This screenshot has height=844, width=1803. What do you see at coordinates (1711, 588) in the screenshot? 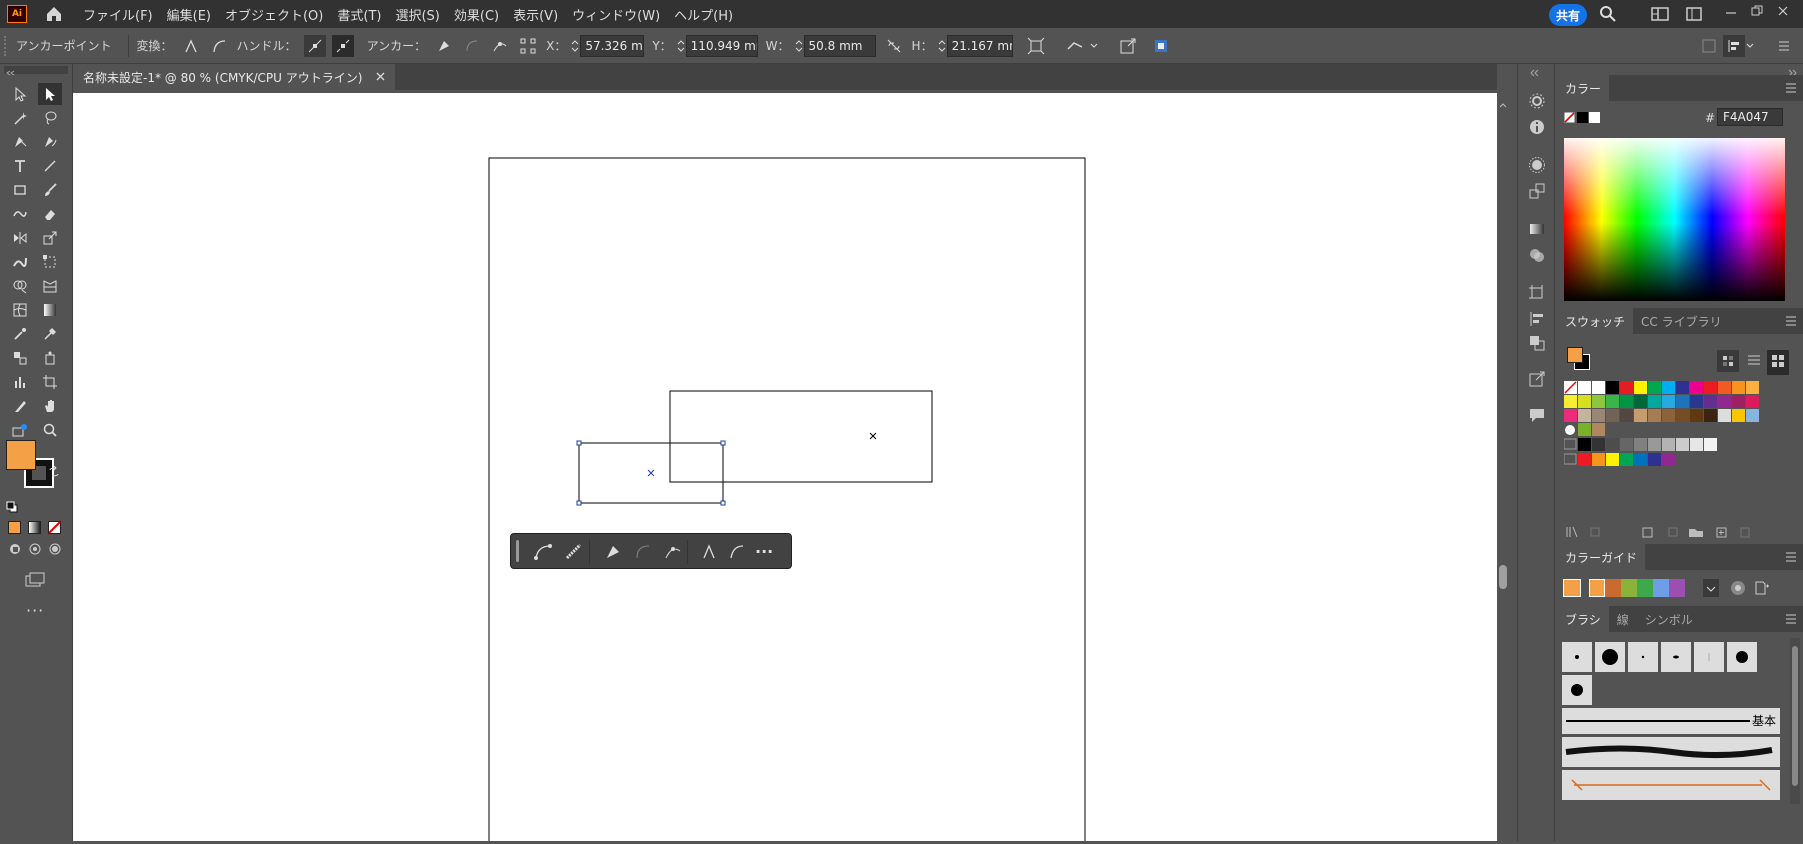
I see `harmony-dropdown-icon` at bounding box center [1711, 588].